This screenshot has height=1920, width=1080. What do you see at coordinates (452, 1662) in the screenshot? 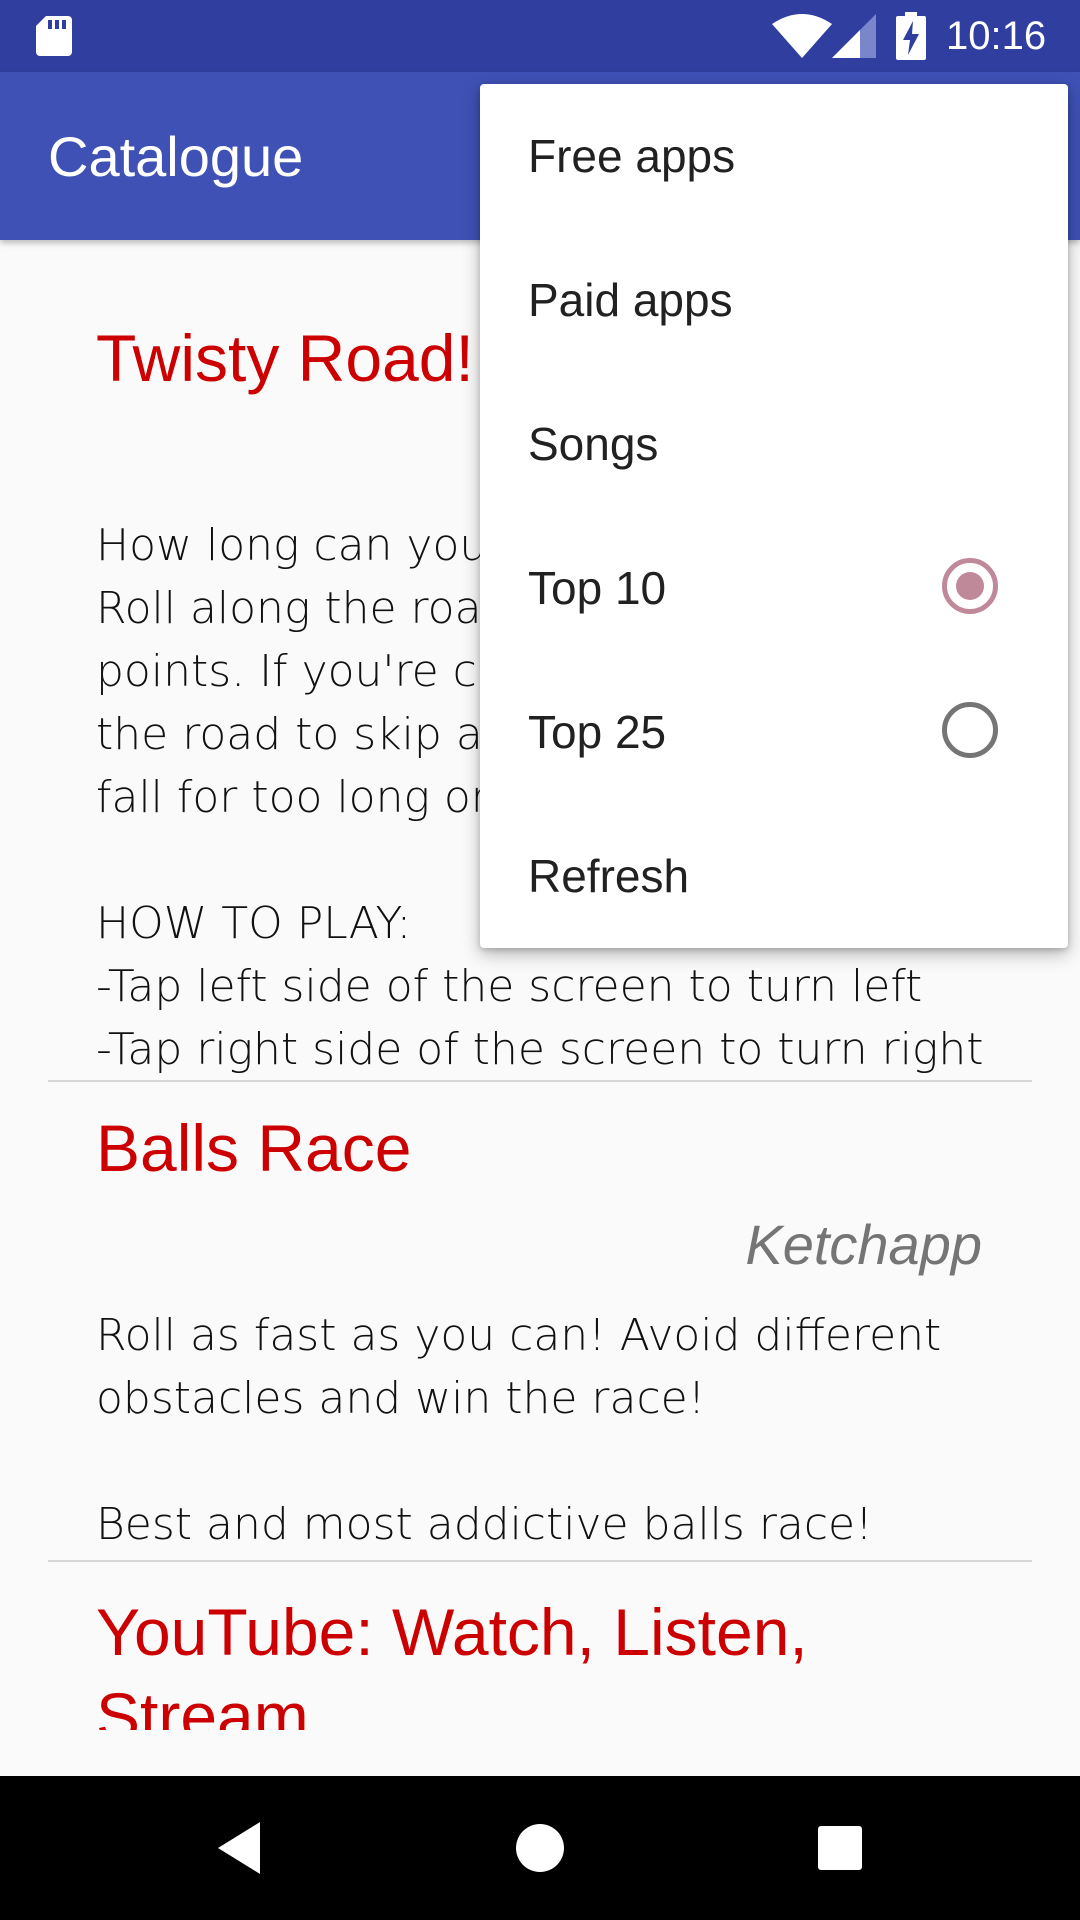
I see `entry-title: YouTube: Watch, Listen, Stream` at bounding box center [452, 1662].